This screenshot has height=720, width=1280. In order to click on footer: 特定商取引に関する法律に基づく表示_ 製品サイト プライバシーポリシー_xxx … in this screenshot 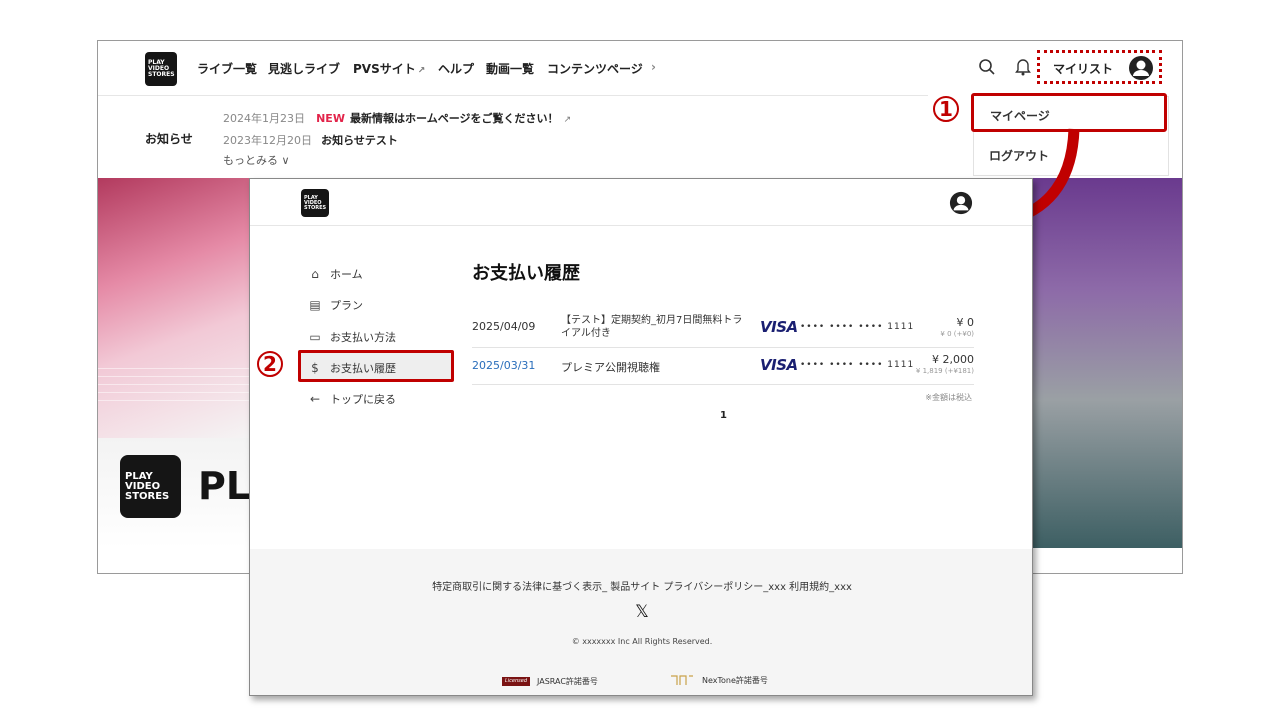, I will do `click(641, 622)`.